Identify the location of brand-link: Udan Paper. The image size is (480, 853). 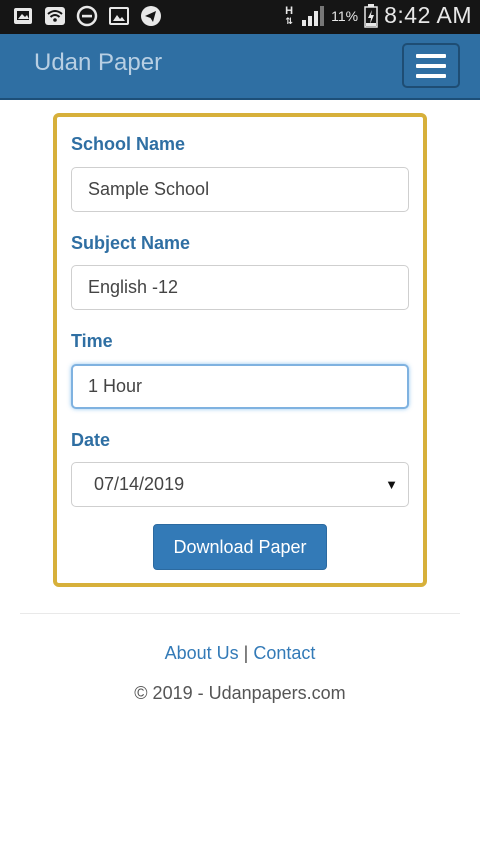
(98, 63).